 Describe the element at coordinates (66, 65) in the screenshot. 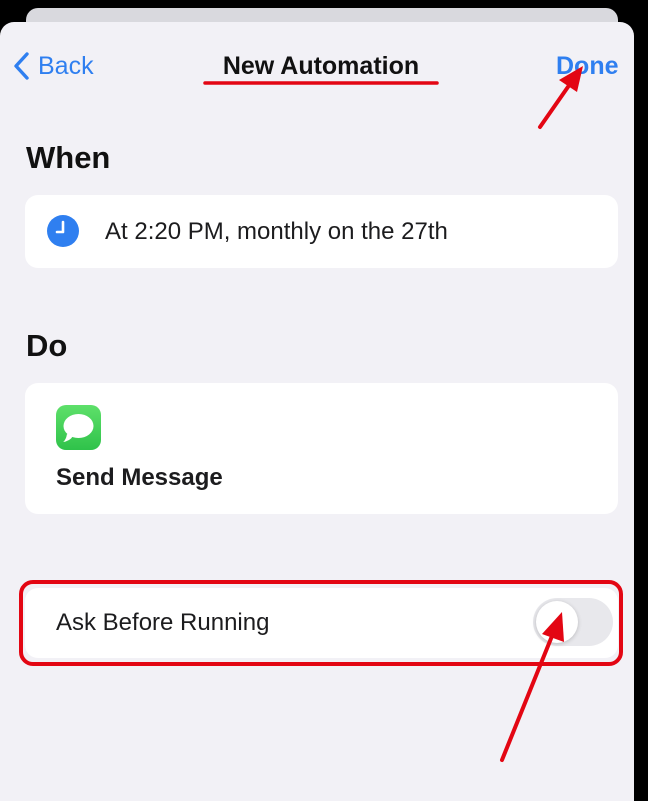

I see `back-label: Back` at that location.